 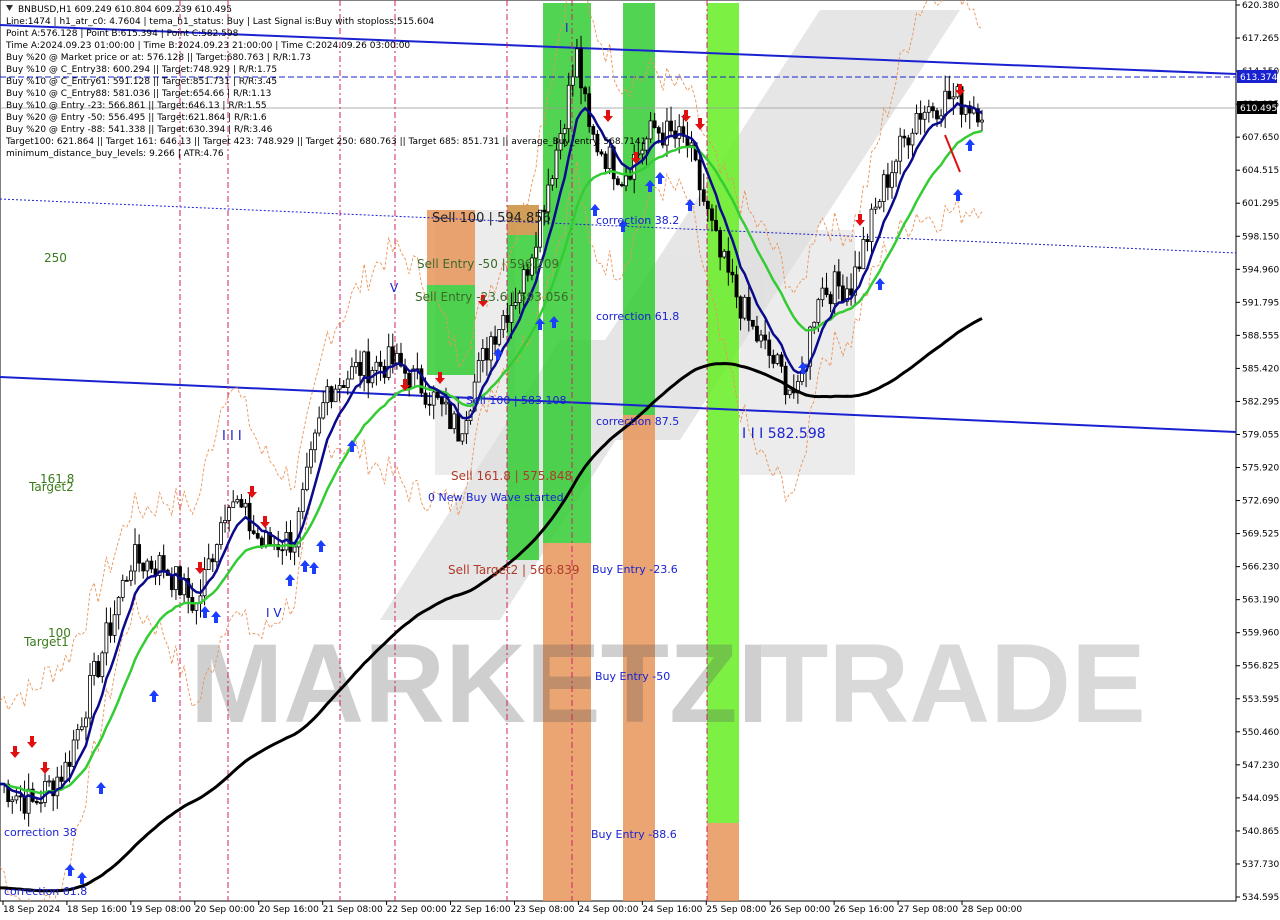 I want to click on wave-v-label: V, so click(x=394, y=288).